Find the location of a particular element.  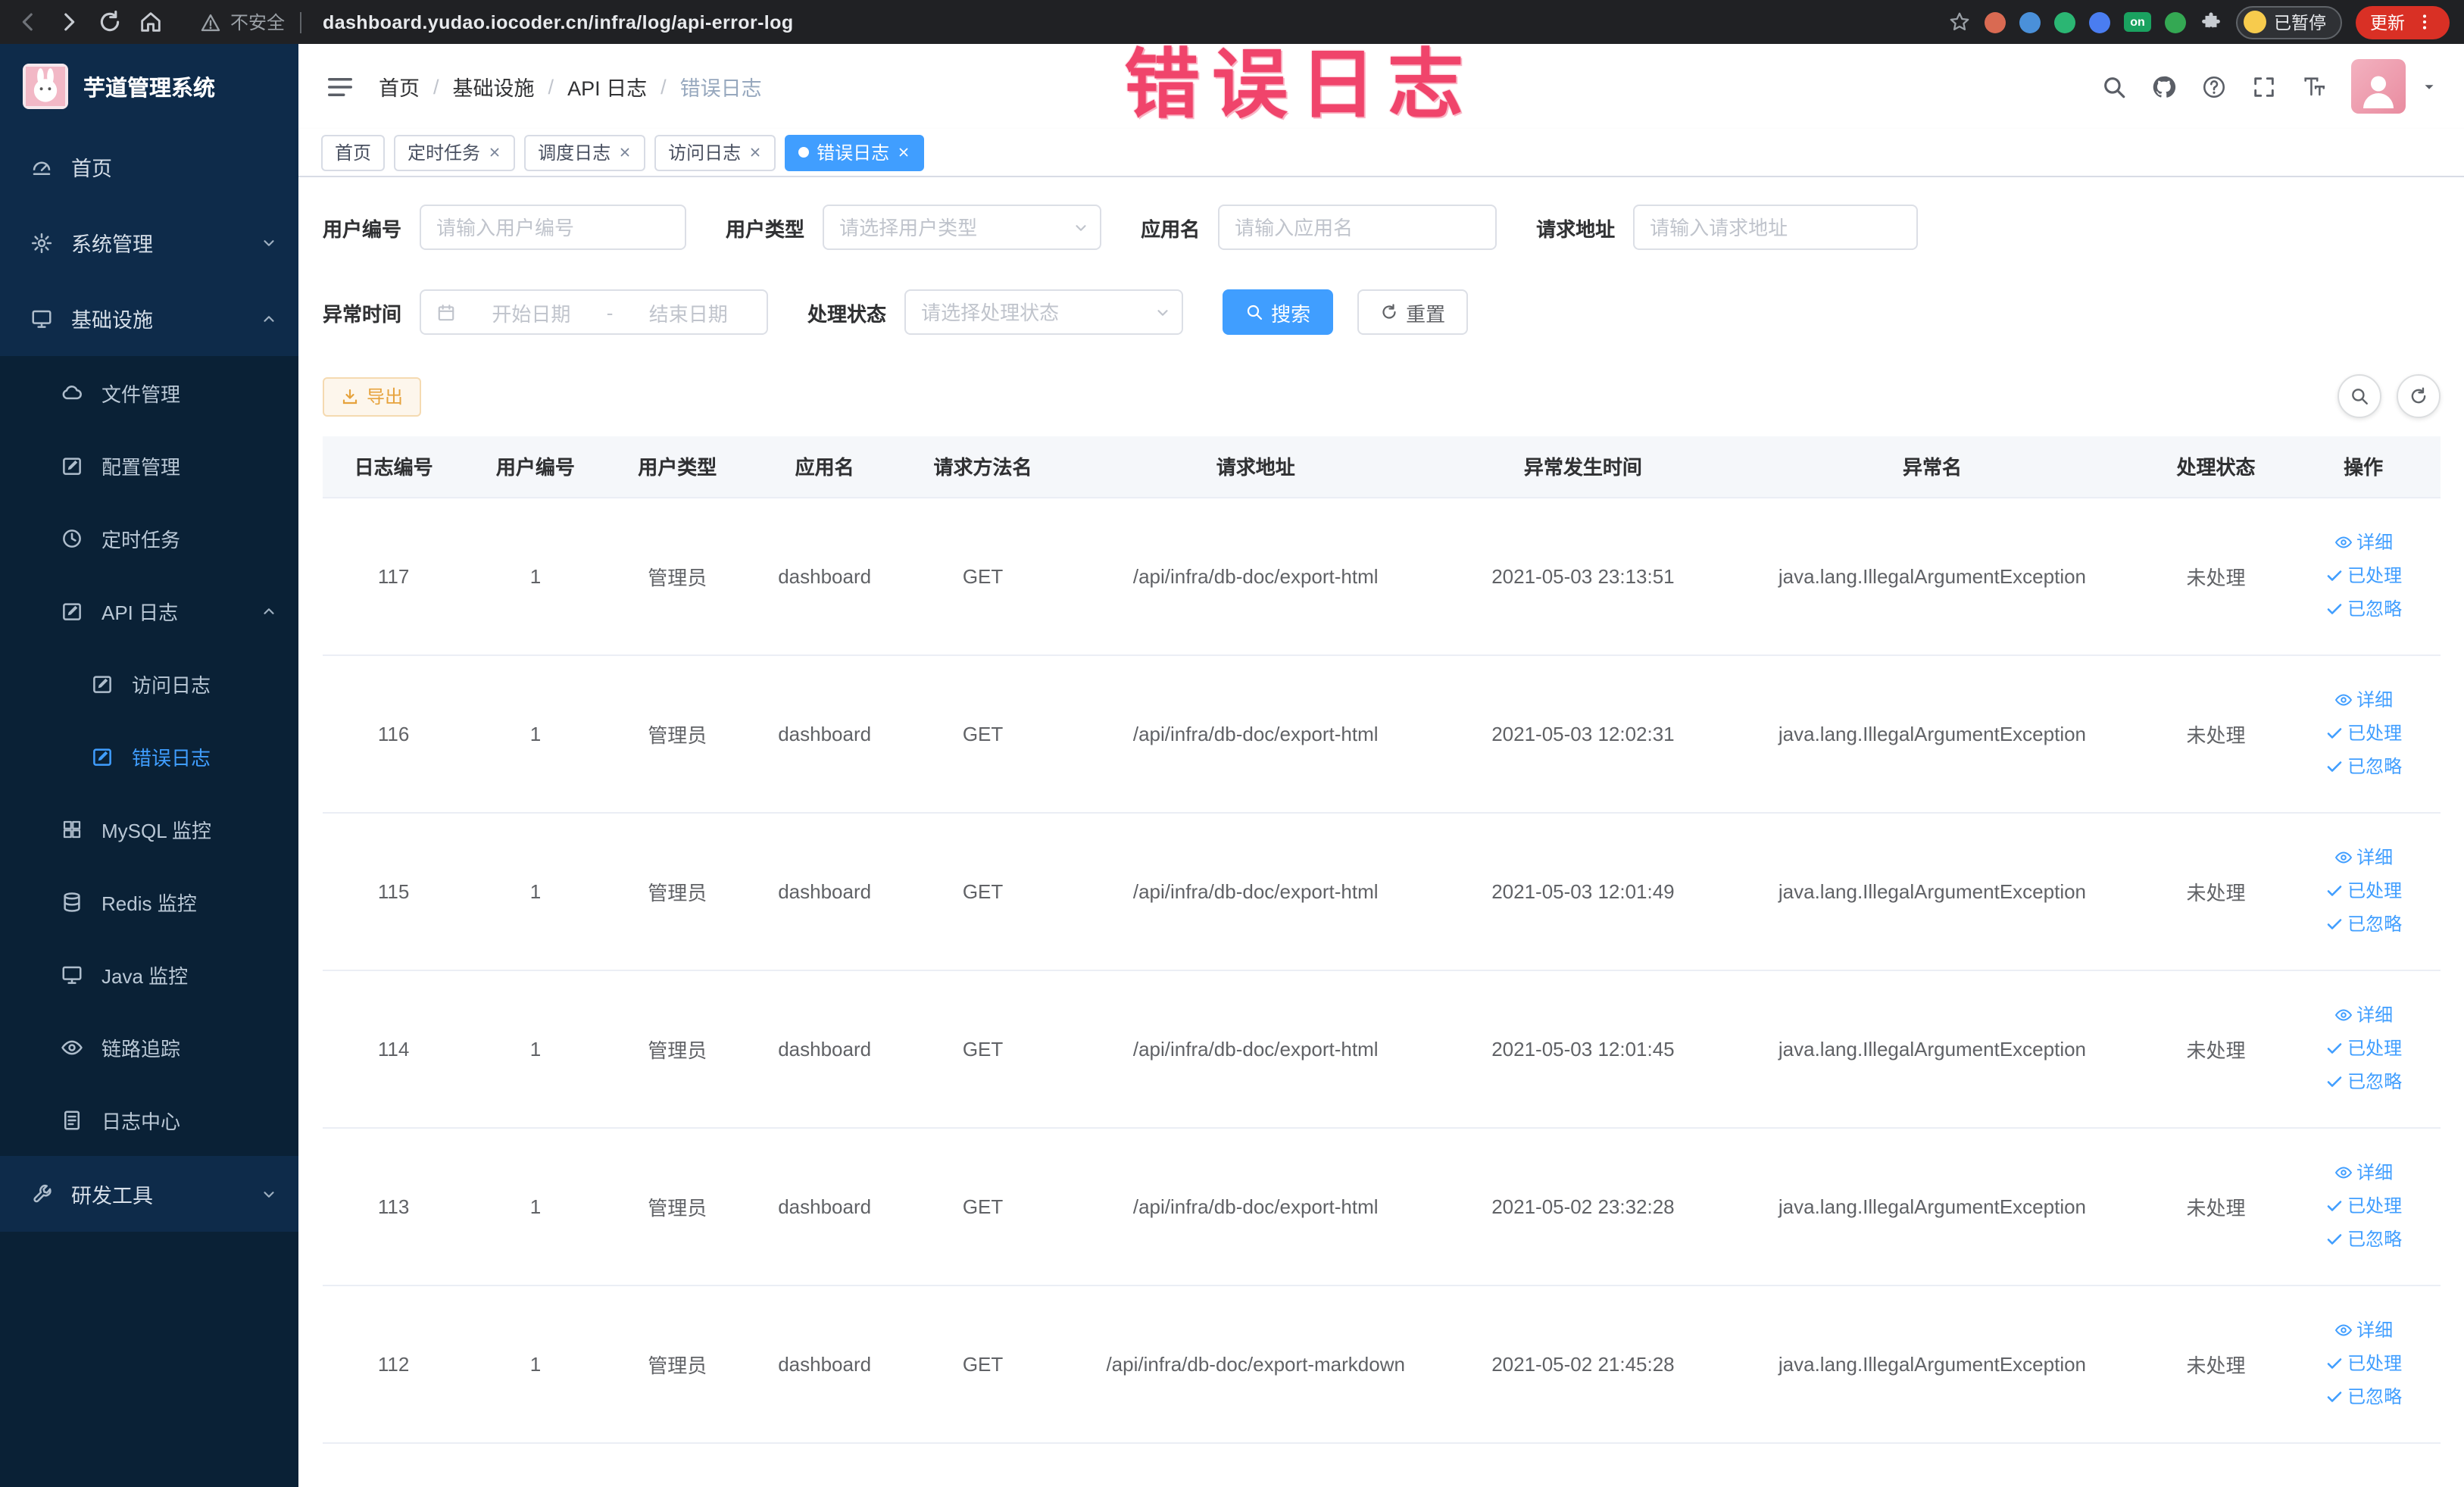

help-icon is located at coordinates (2213, 86).